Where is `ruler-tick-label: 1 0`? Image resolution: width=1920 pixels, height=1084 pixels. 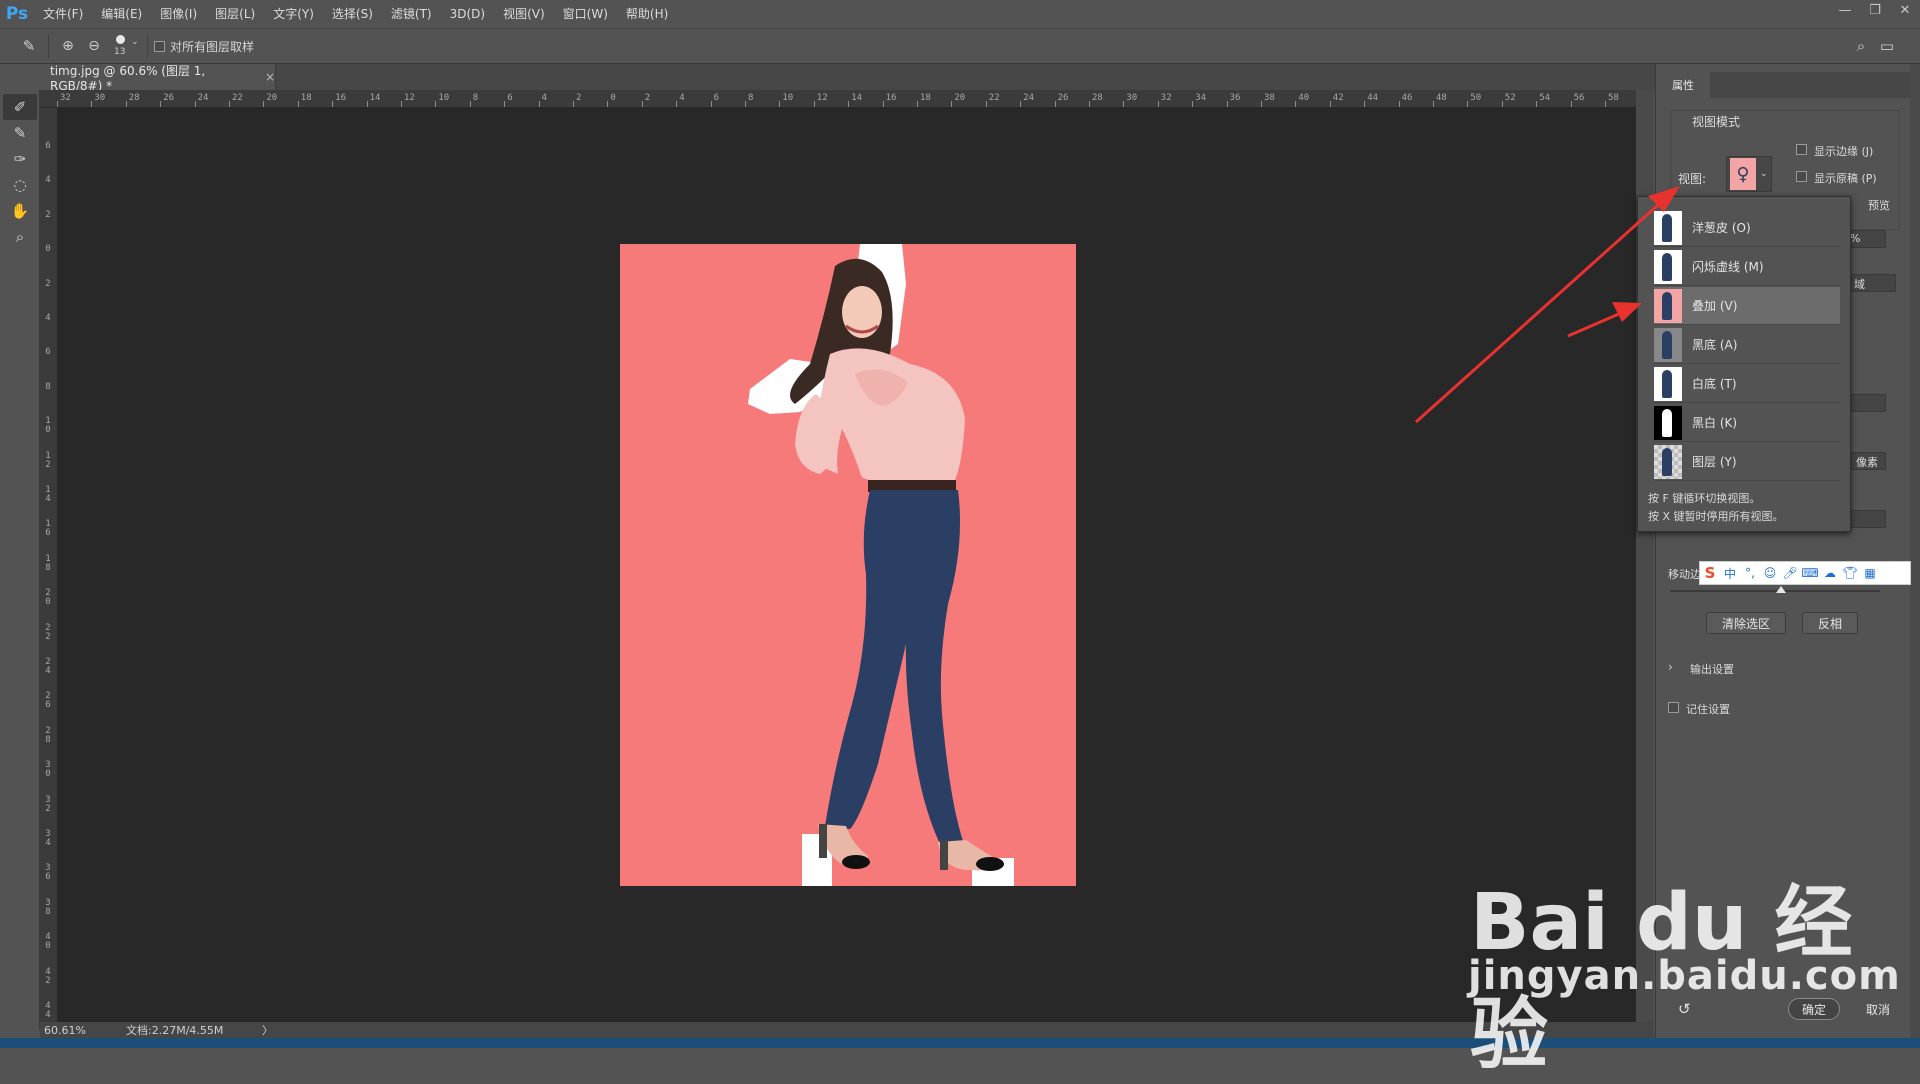
ruler-tick-label: 1 0 is located at coordinates (48, 426).